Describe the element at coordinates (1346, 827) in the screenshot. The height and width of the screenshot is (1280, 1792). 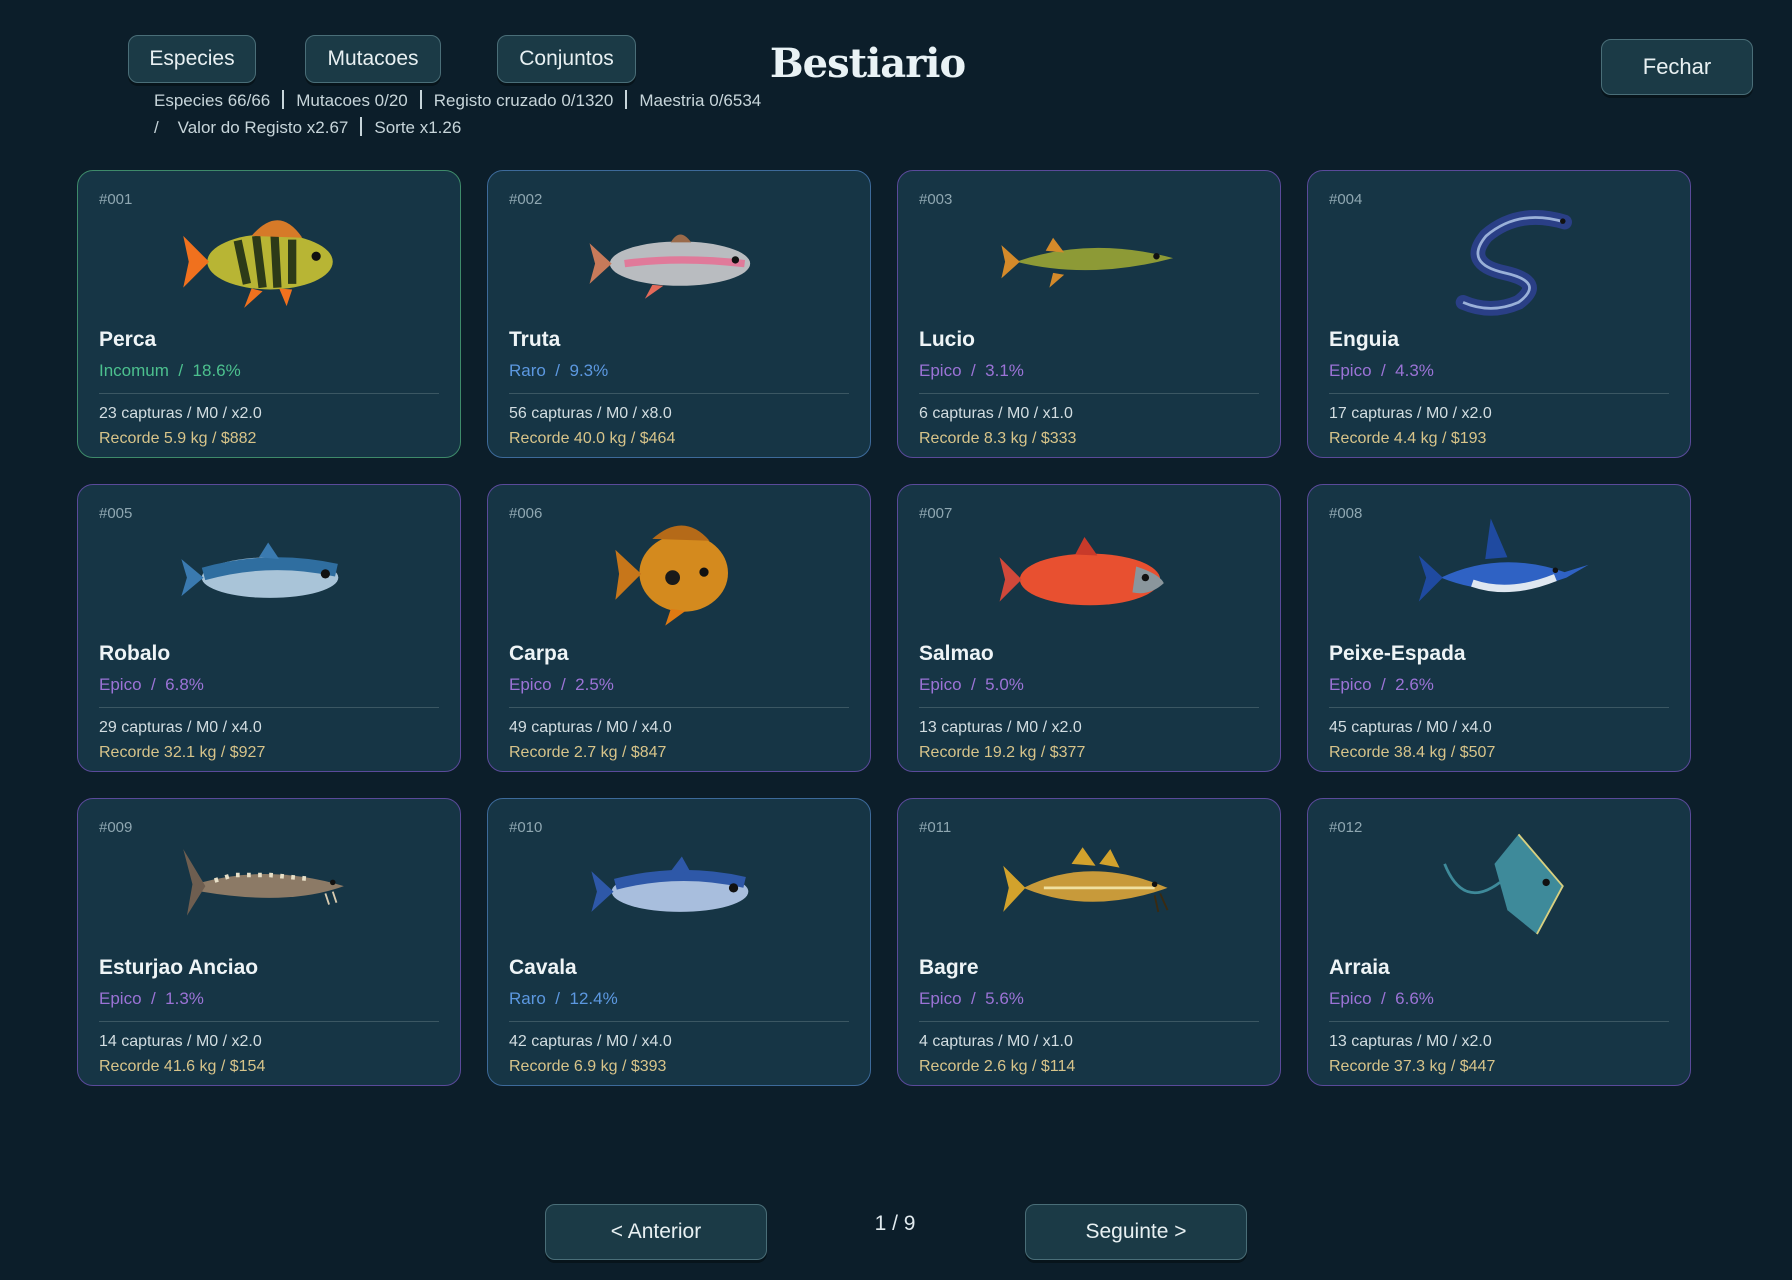
I see `species-number: #012` at that location.